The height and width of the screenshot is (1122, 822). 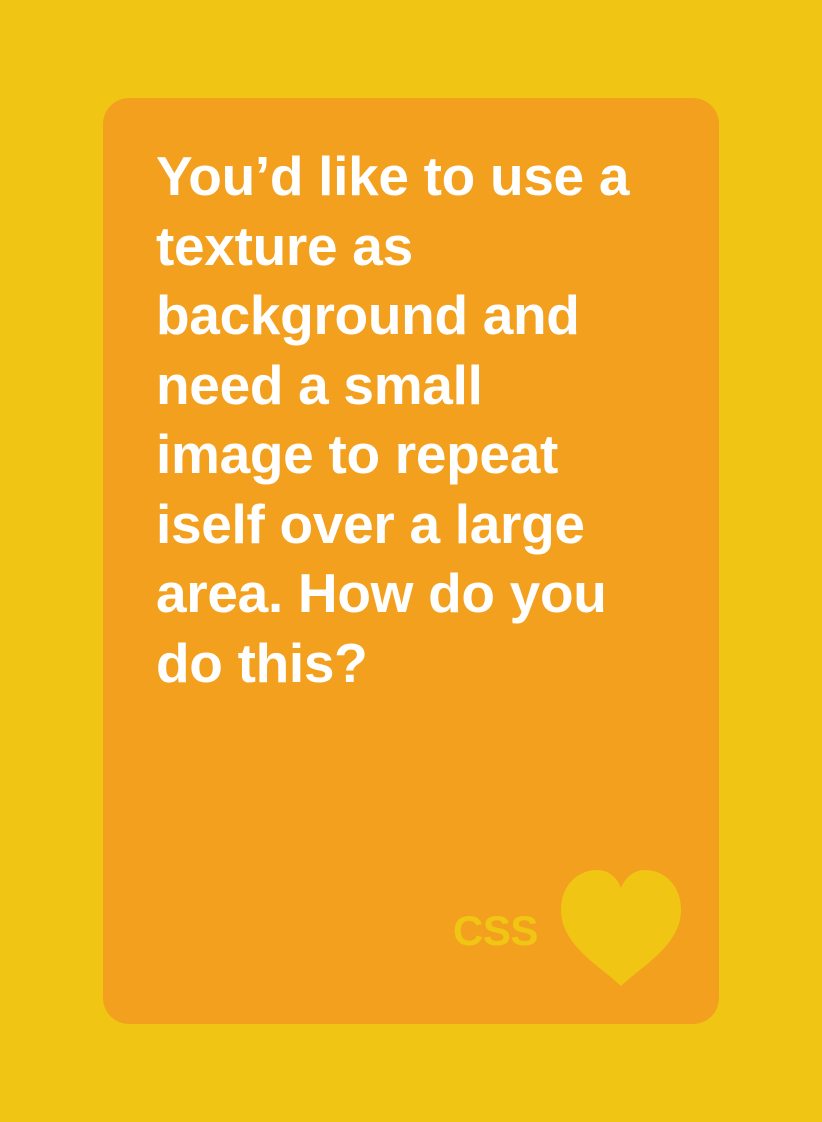 What do you see at coordinates (381, 593) in the screenshot?
I see `question-line: area. How do you` at bounding box center [381, 593].